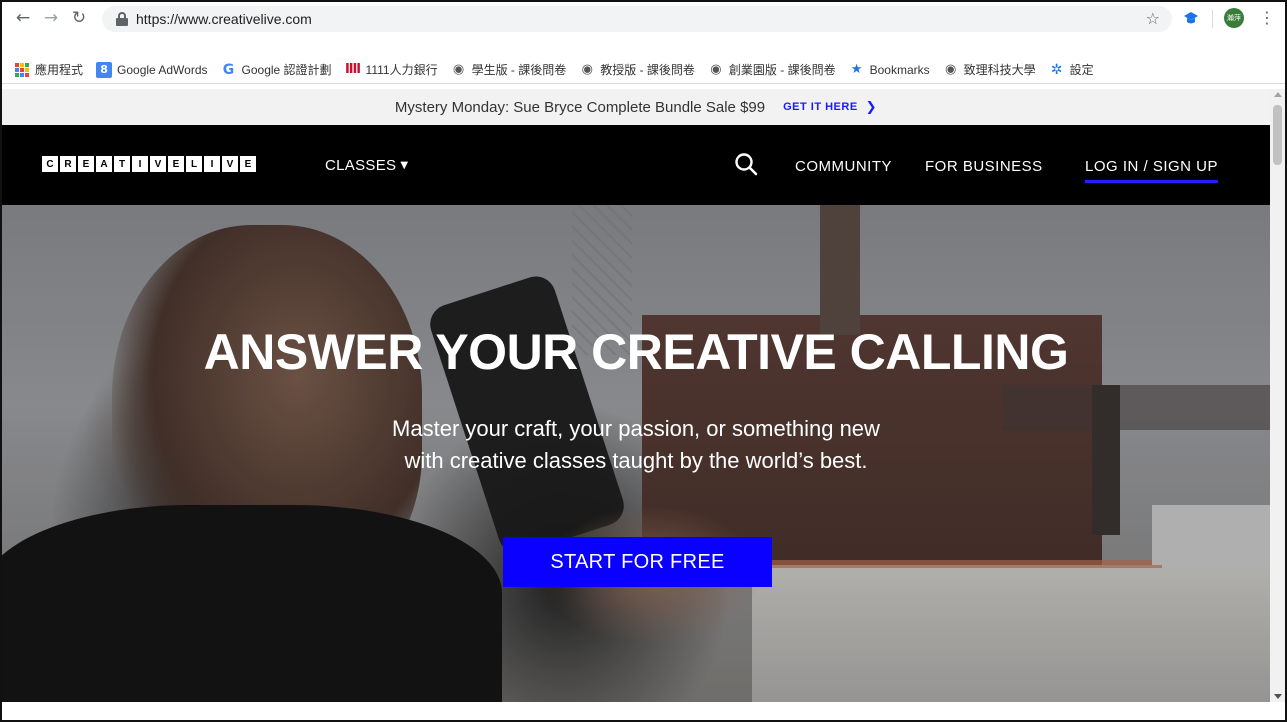 The height and width of the screenshot is (722, 1287). I want to click on bookmark-label: Google 認證計劃, so click(286, 70).